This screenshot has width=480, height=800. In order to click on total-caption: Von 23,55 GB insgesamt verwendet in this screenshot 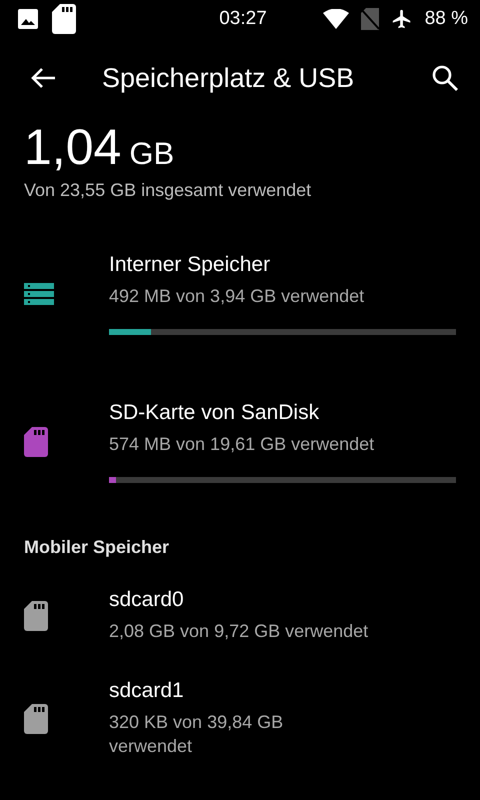, I will do `click(168, 190)`.